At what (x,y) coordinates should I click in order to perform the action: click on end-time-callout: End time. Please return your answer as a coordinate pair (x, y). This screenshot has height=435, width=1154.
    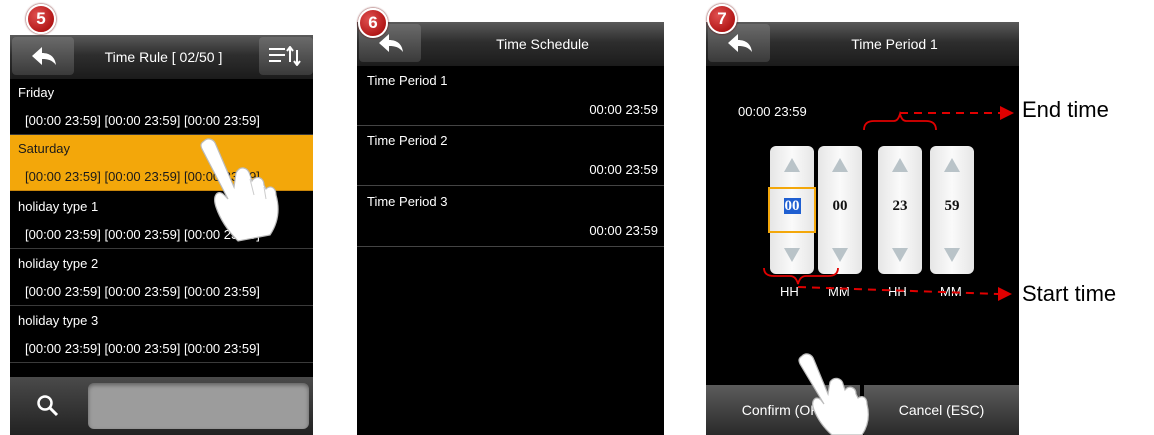
    Looking at the image, I should click on (1065, 109).